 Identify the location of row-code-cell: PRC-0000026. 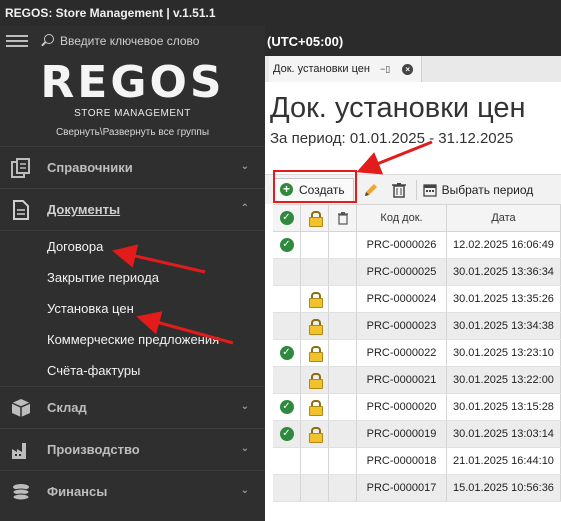
(402, 245).